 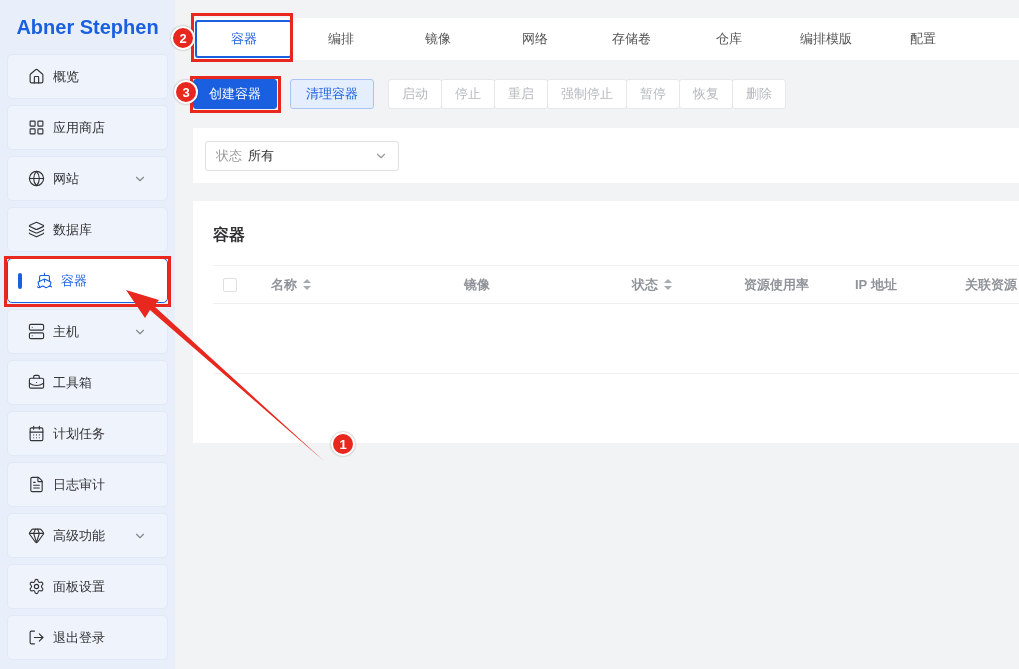 I want to click on tab: 编排模版, so click(x=825, y=39).